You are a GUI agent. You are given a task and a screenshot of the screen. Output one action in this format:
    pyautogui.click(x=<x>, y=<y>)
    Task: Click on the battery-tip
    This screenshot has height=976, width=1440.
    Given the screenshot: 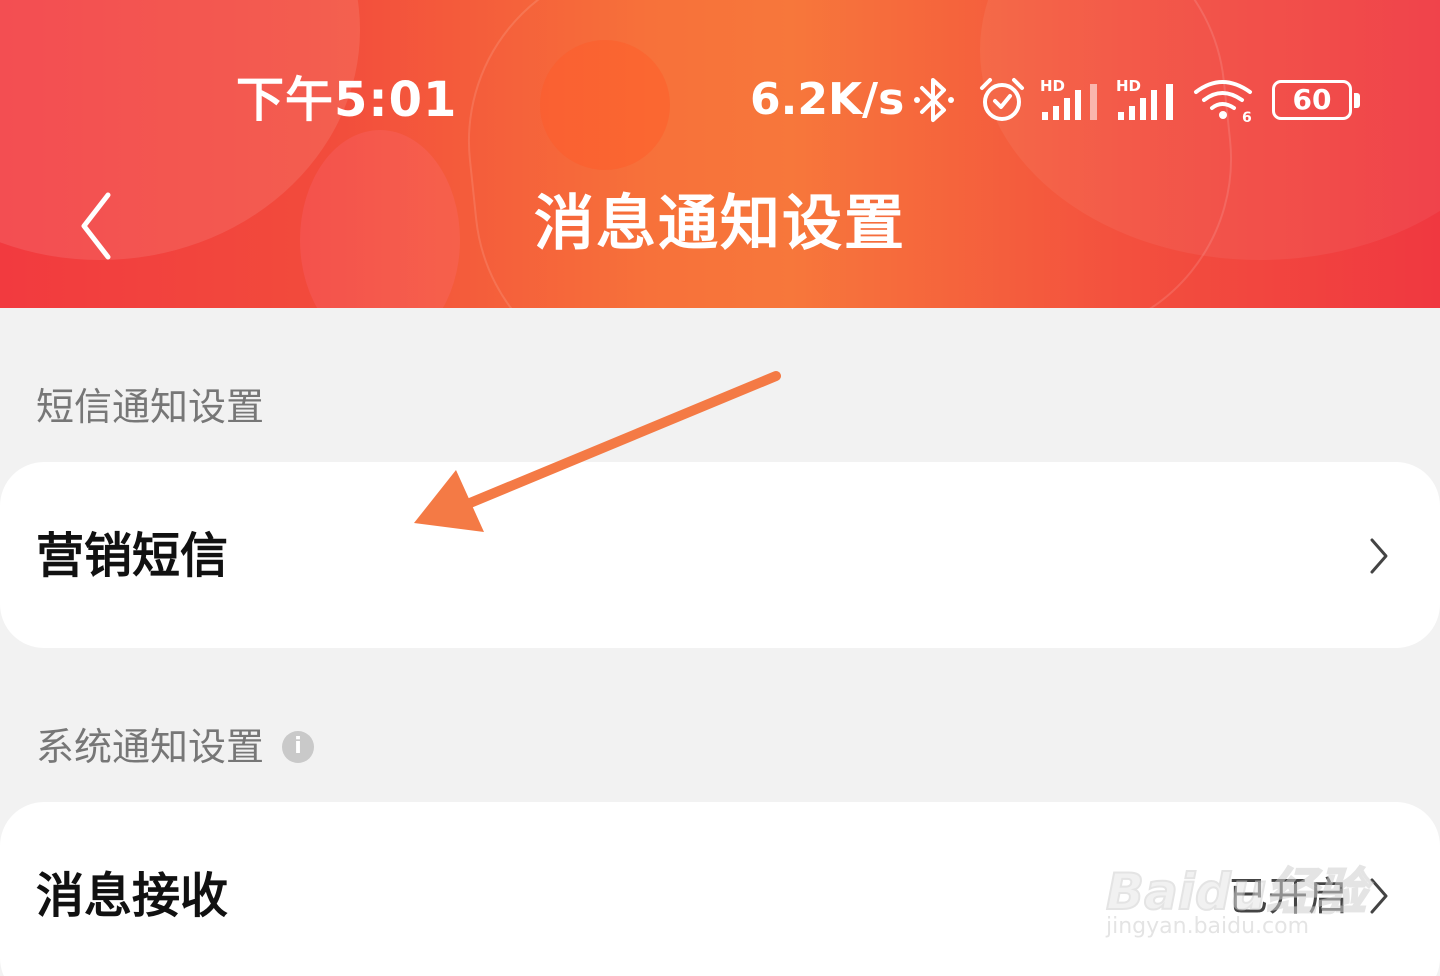 What is the action you would take?
    pyautogui.click(x=1357, y=100)
    